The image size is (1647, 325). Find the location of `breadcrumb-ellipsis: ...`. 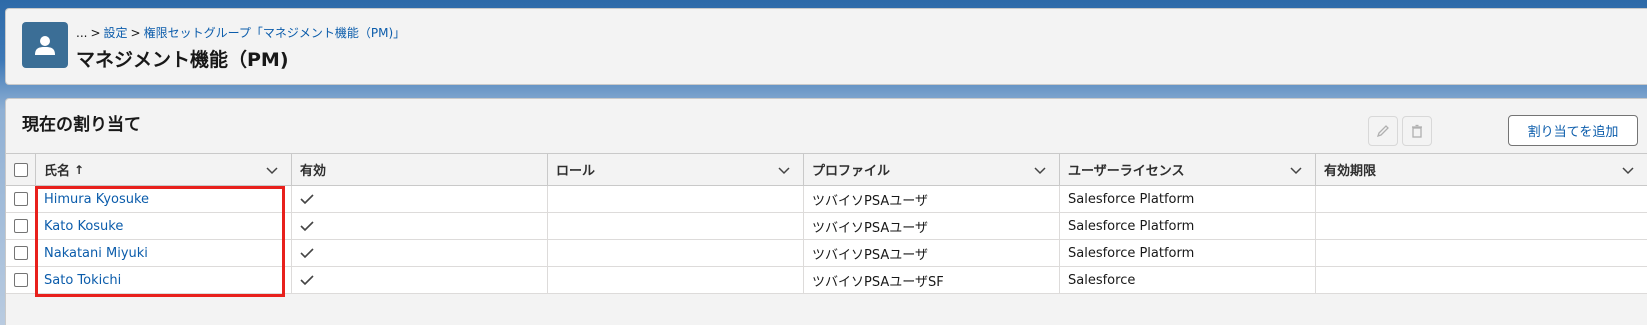

breadcrumb-ellipsis: ... is located at coordinates (81, 33).